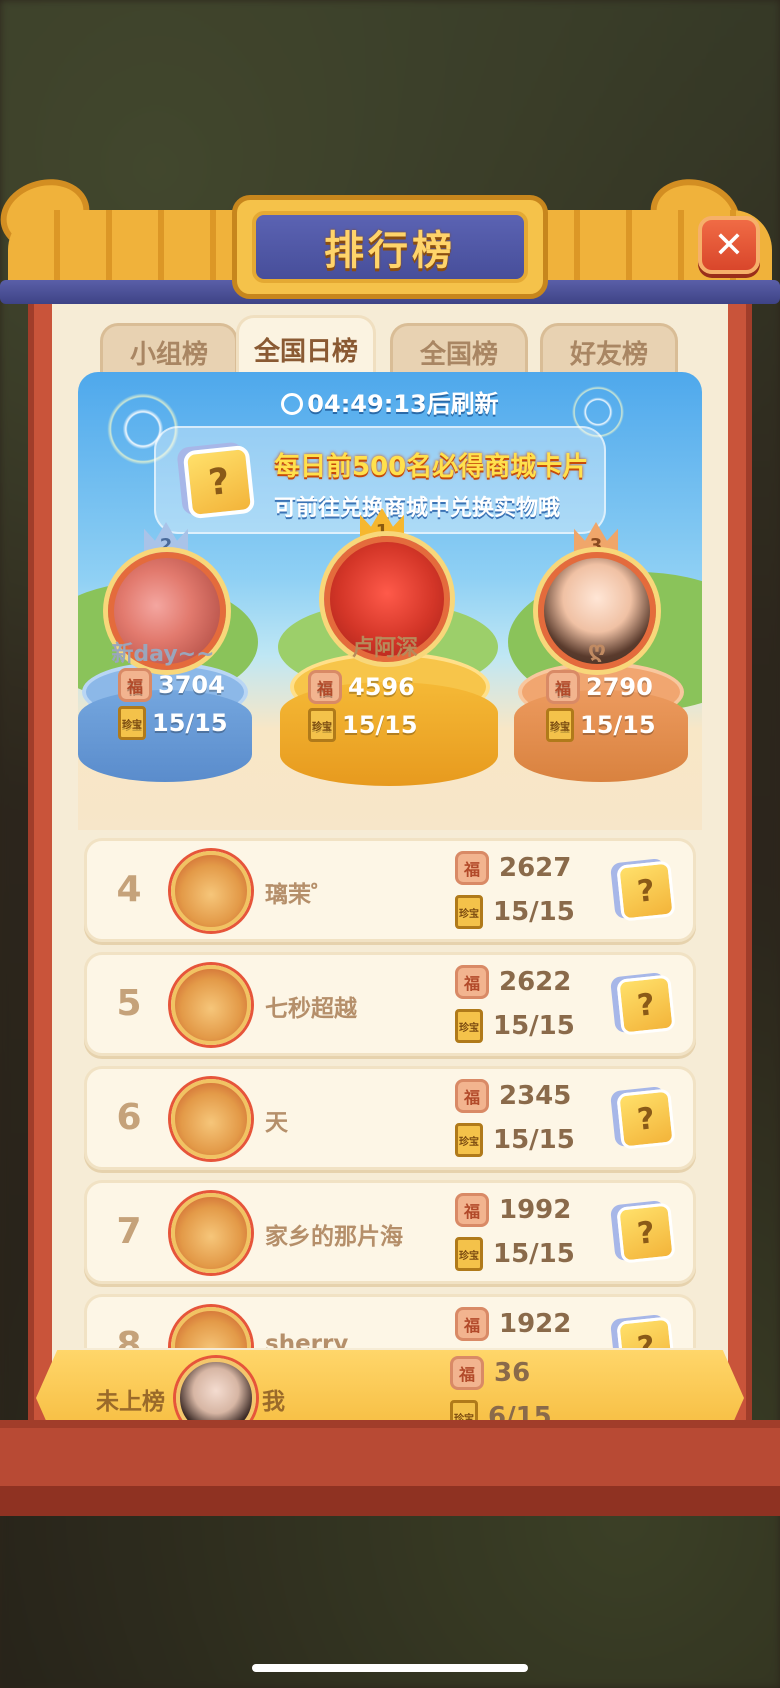  I want to click on list-item-score-value: 2627, so click(535, 868).